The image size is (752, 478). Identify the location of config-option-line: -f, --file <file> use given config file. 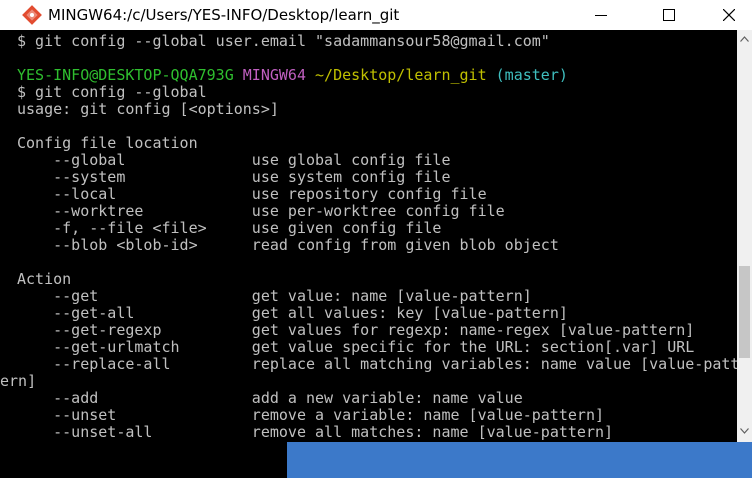
(229, 228).